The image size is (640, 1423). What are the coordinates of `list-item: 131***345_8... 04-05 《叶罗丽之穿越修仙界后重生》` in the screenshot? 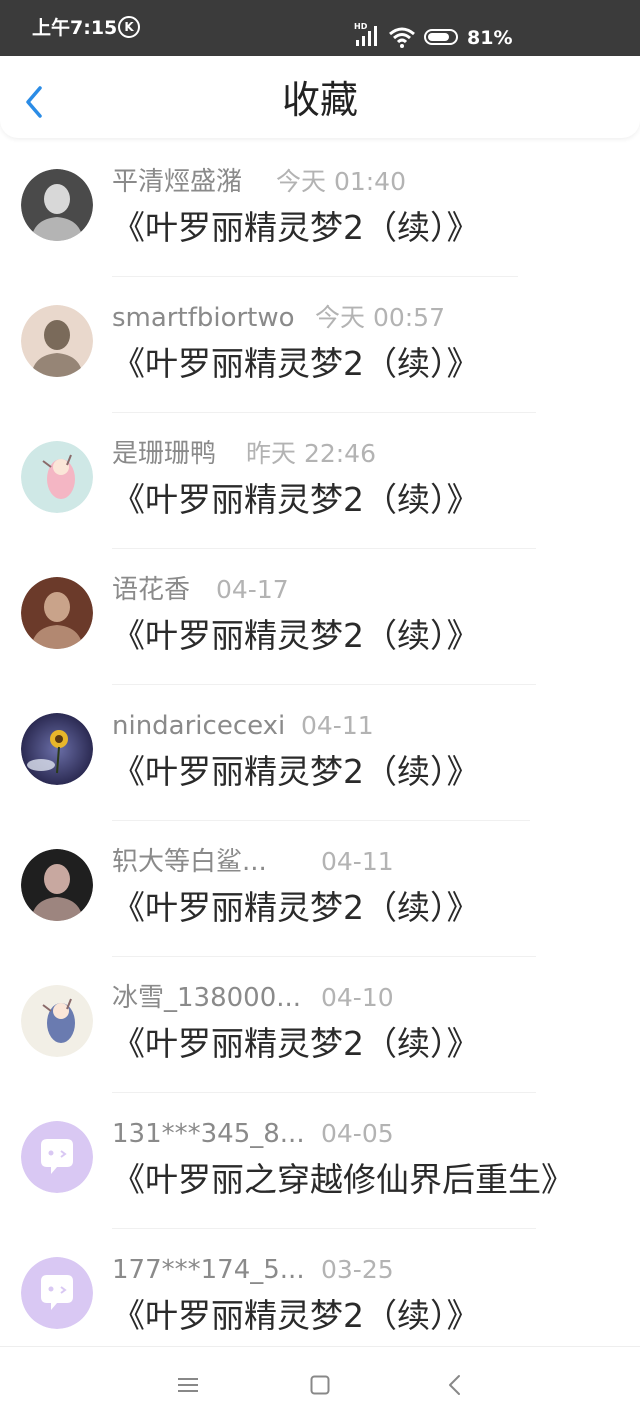 It's located at (320, 1162).